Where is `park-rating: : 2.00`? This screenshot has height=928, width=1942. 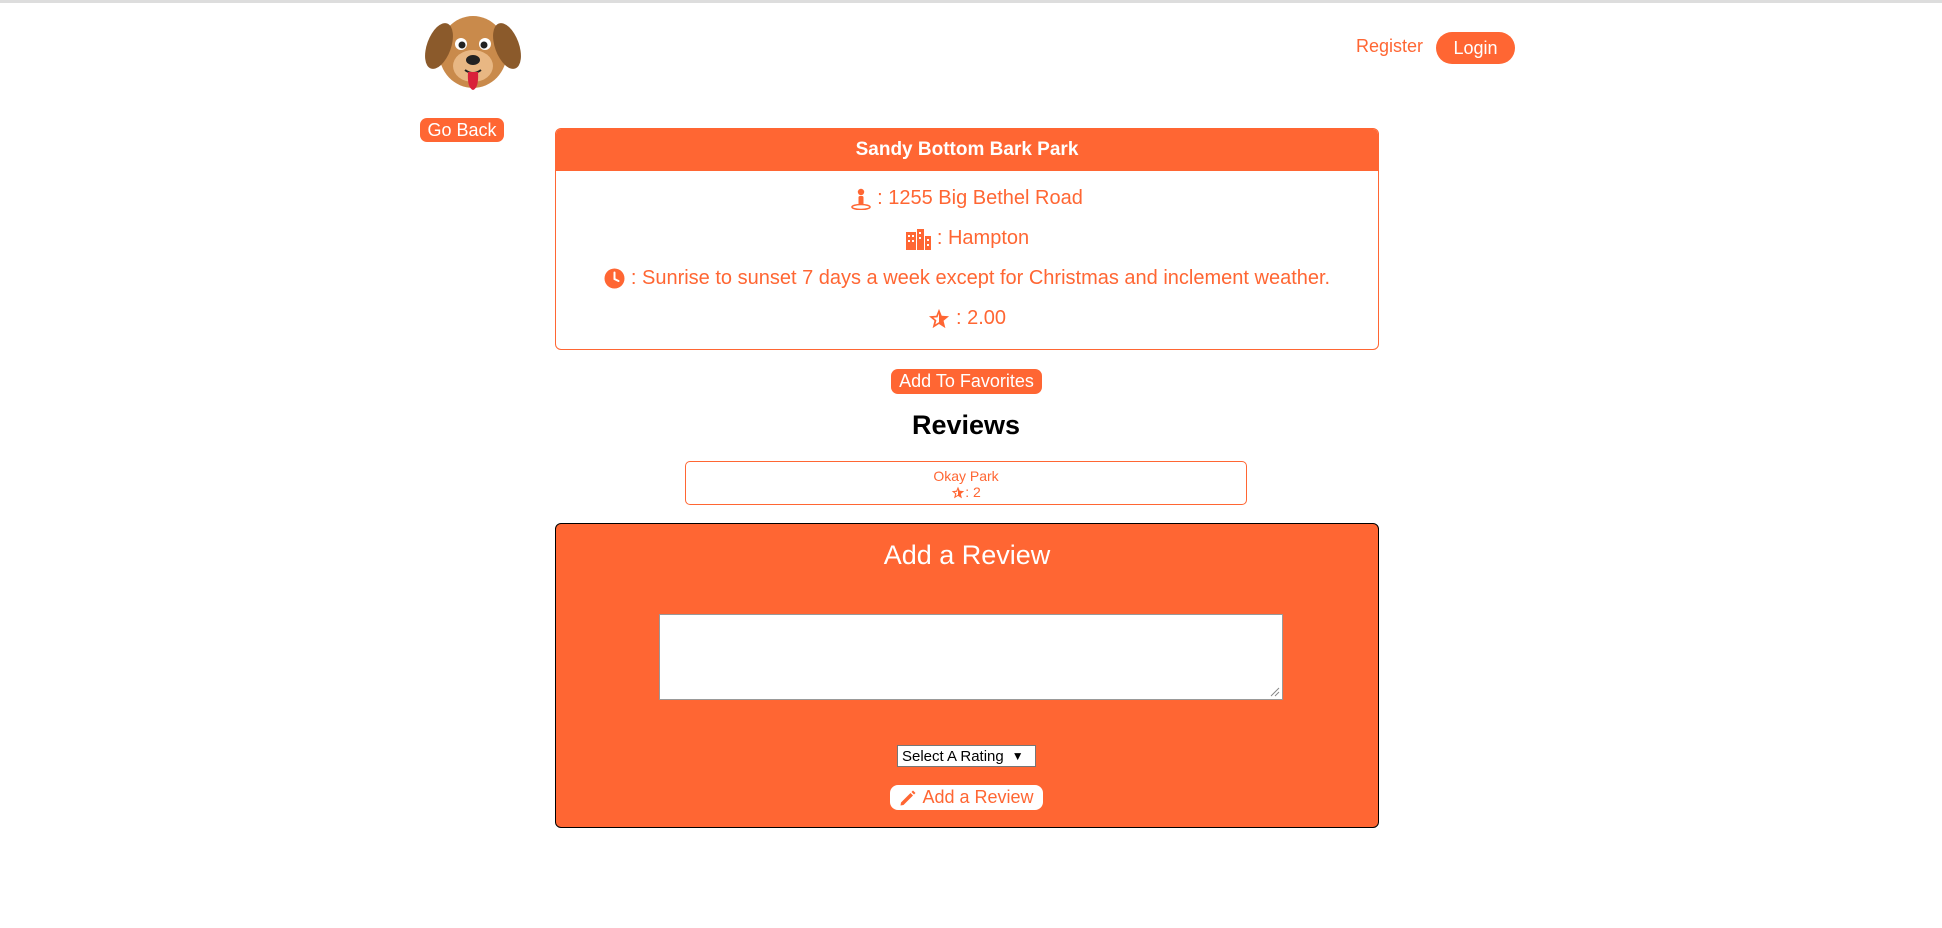 park-rating: : 2.00 is located at coordinates (981, 318).